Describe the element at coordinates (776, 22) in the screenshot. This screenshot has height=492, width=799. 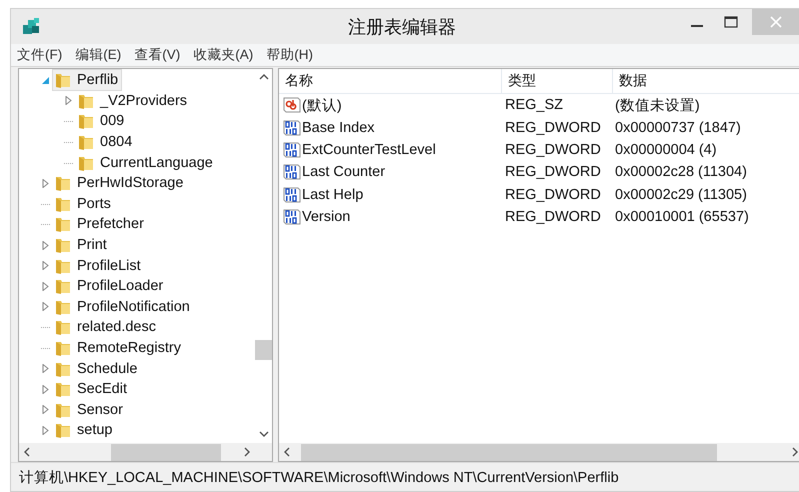
I see `close-icon` at that location.